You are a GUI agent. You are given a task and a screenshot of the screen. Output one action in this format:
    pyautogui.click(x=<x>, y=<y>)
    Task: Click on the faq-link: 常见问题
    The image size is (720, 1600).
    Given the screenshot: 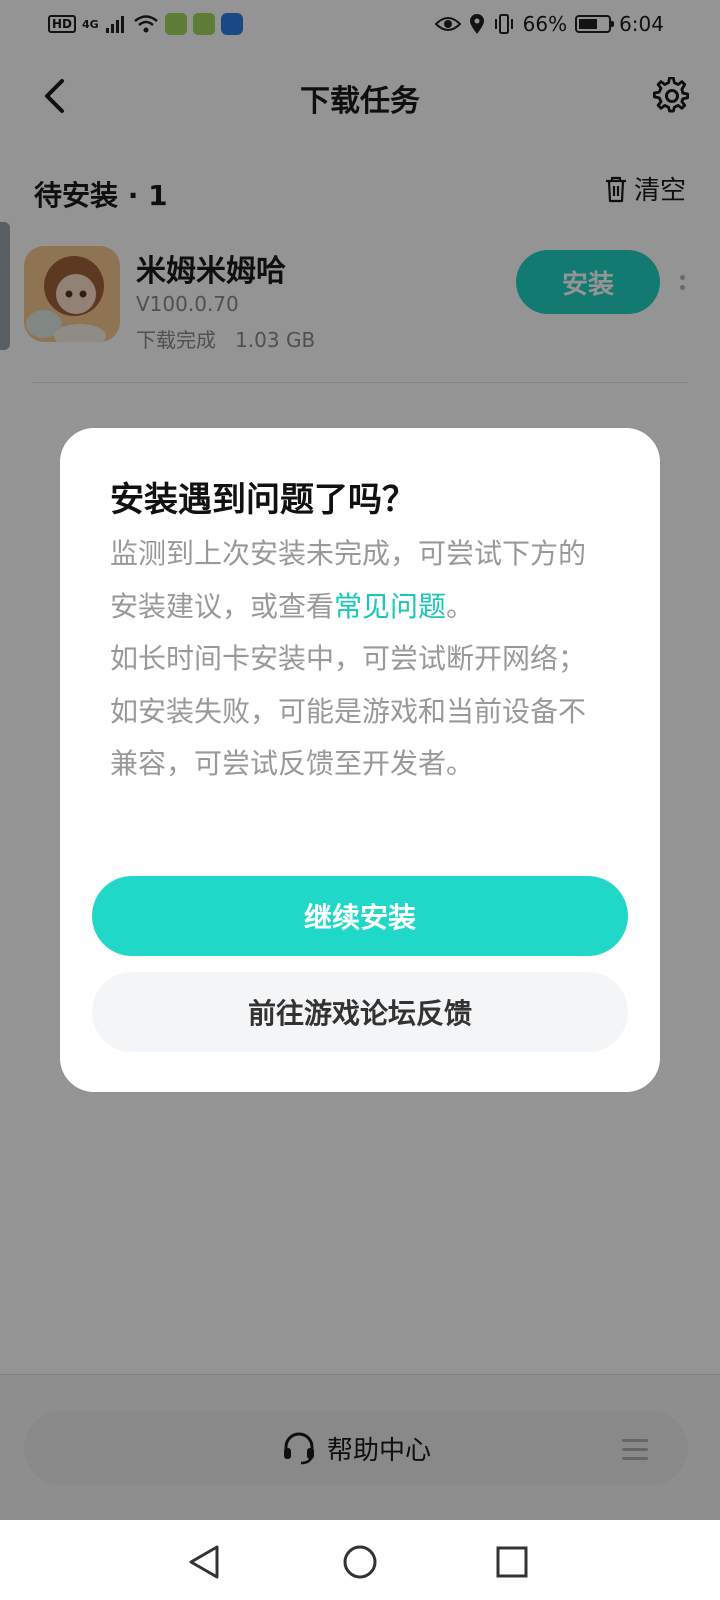 What is the action you would take?
    pyautogui.click(x=390, y=606)
    